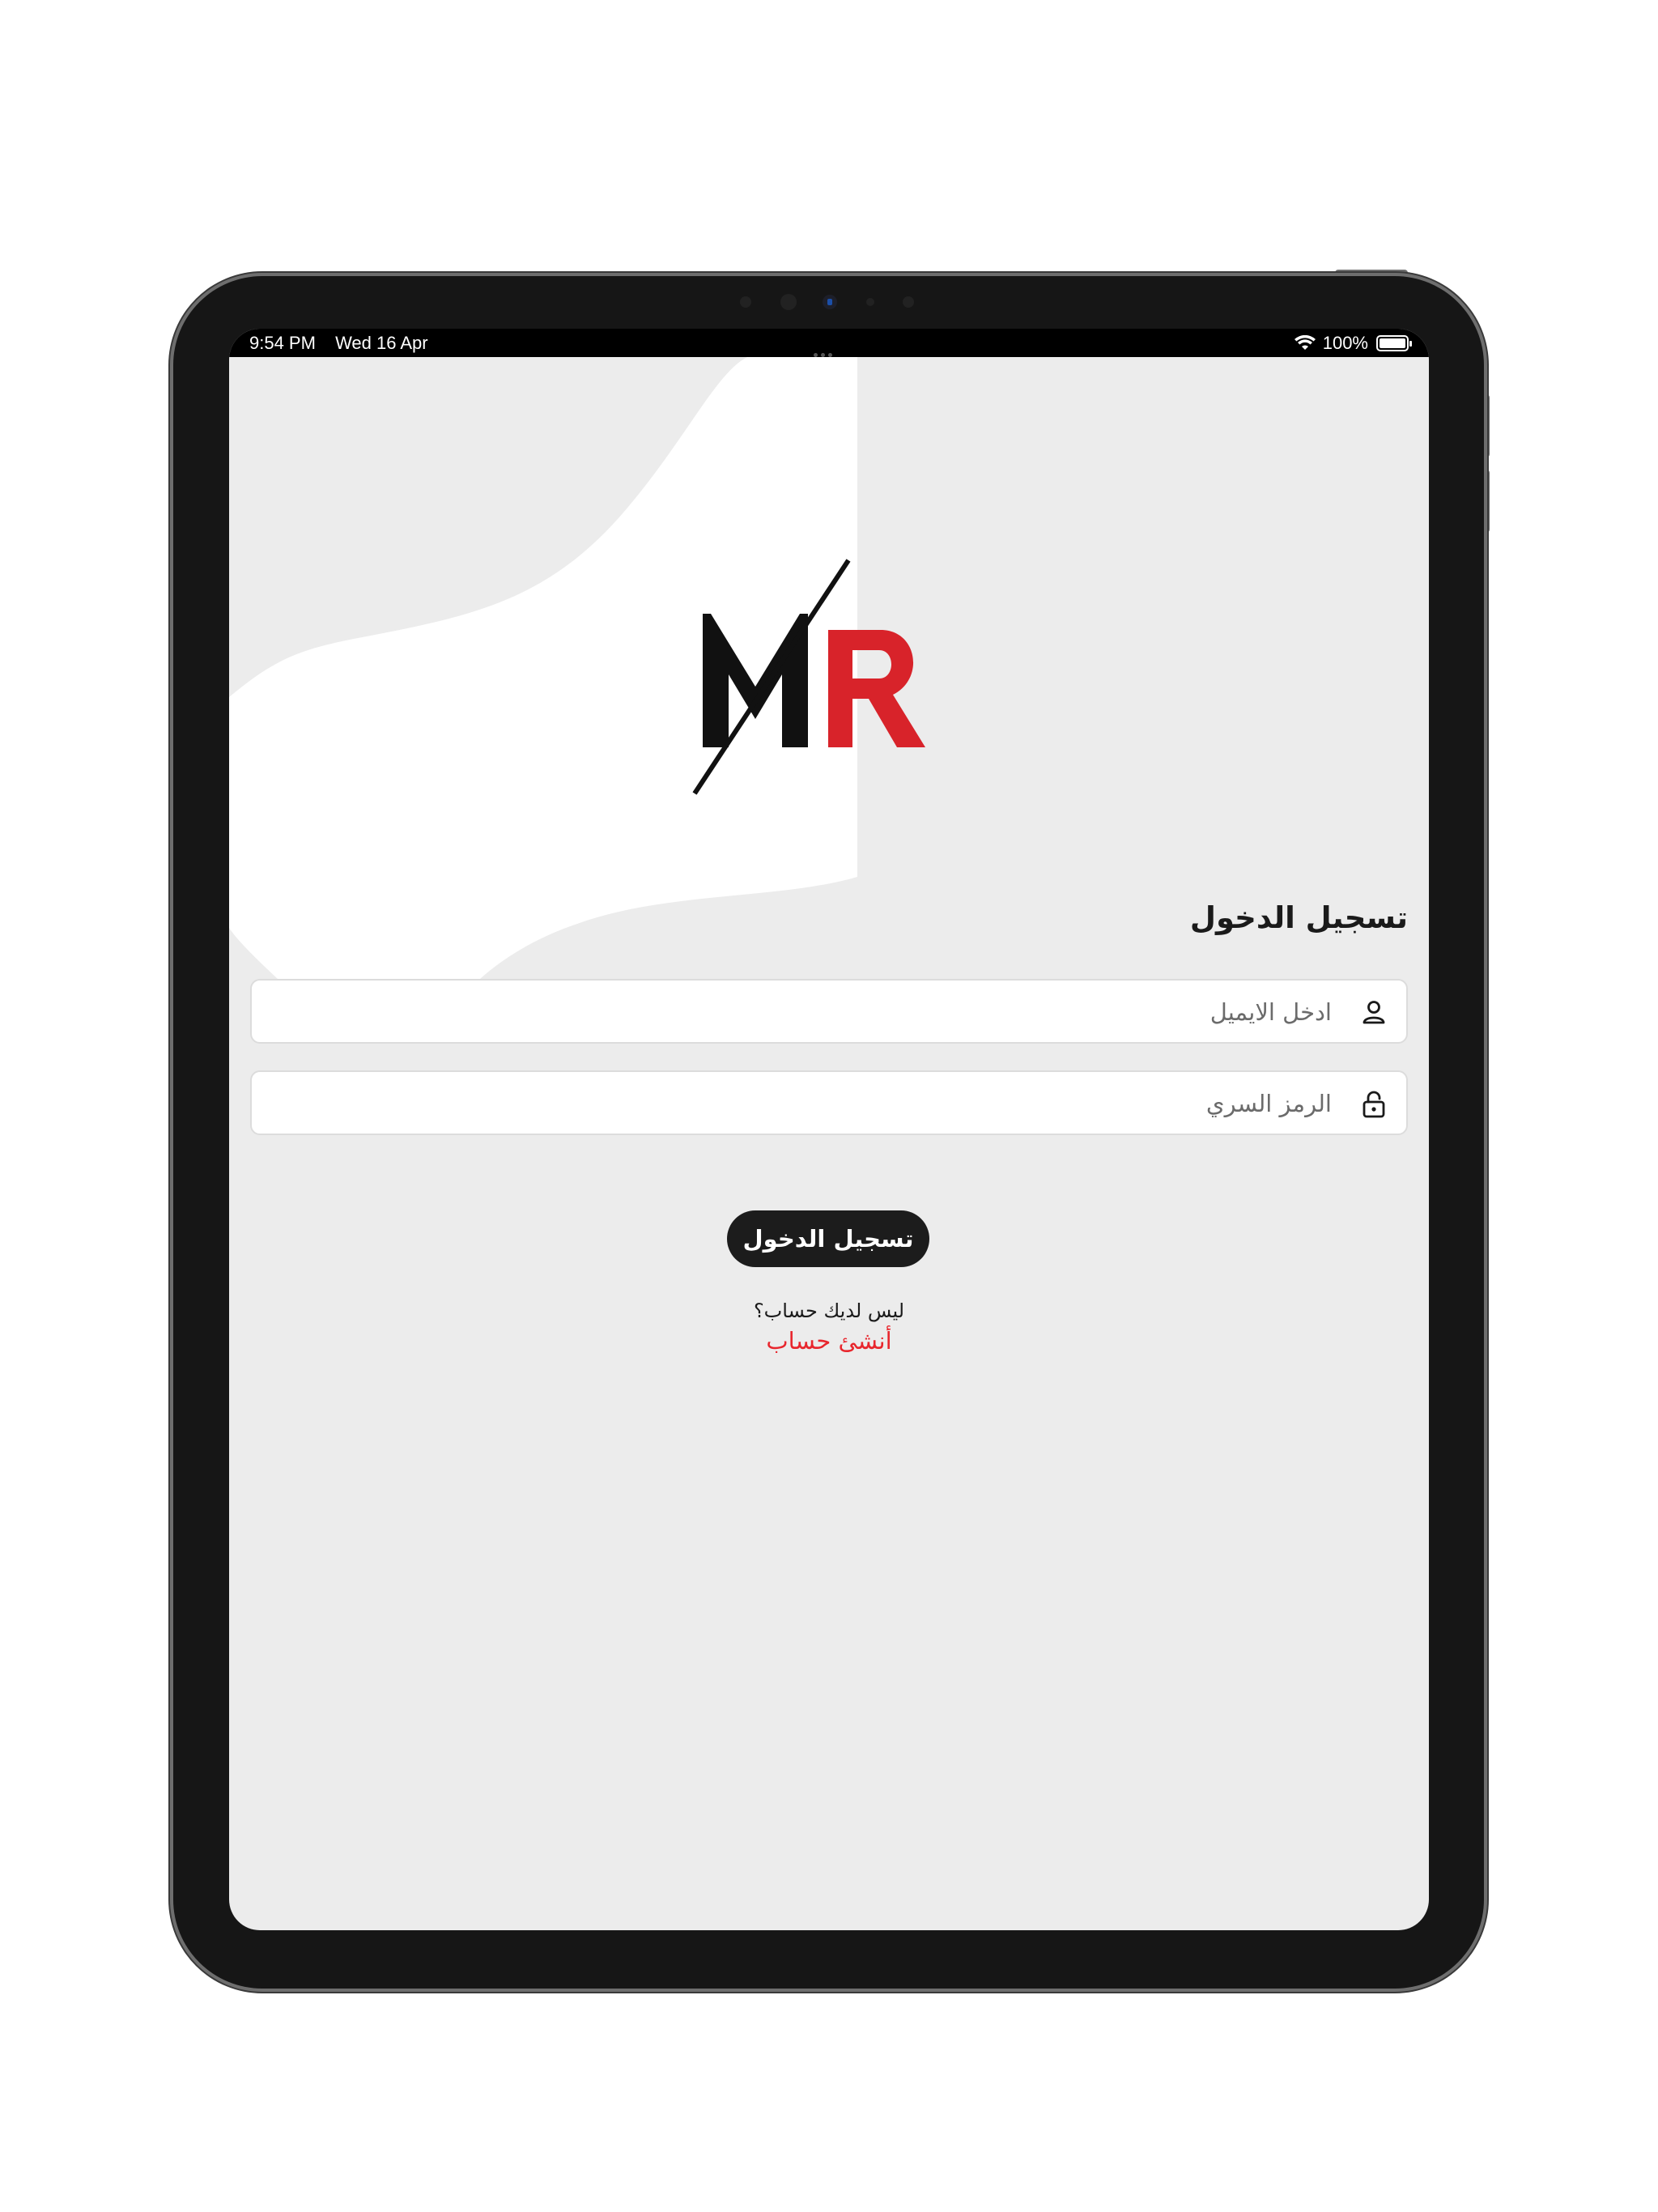 The width and height of the screenshot is (1658, 2212). What do you see at coordinates (829, 1341) in the screenshot?
I see `create-account-link: أنشئ حساب` at bounding box center [829, 1341].